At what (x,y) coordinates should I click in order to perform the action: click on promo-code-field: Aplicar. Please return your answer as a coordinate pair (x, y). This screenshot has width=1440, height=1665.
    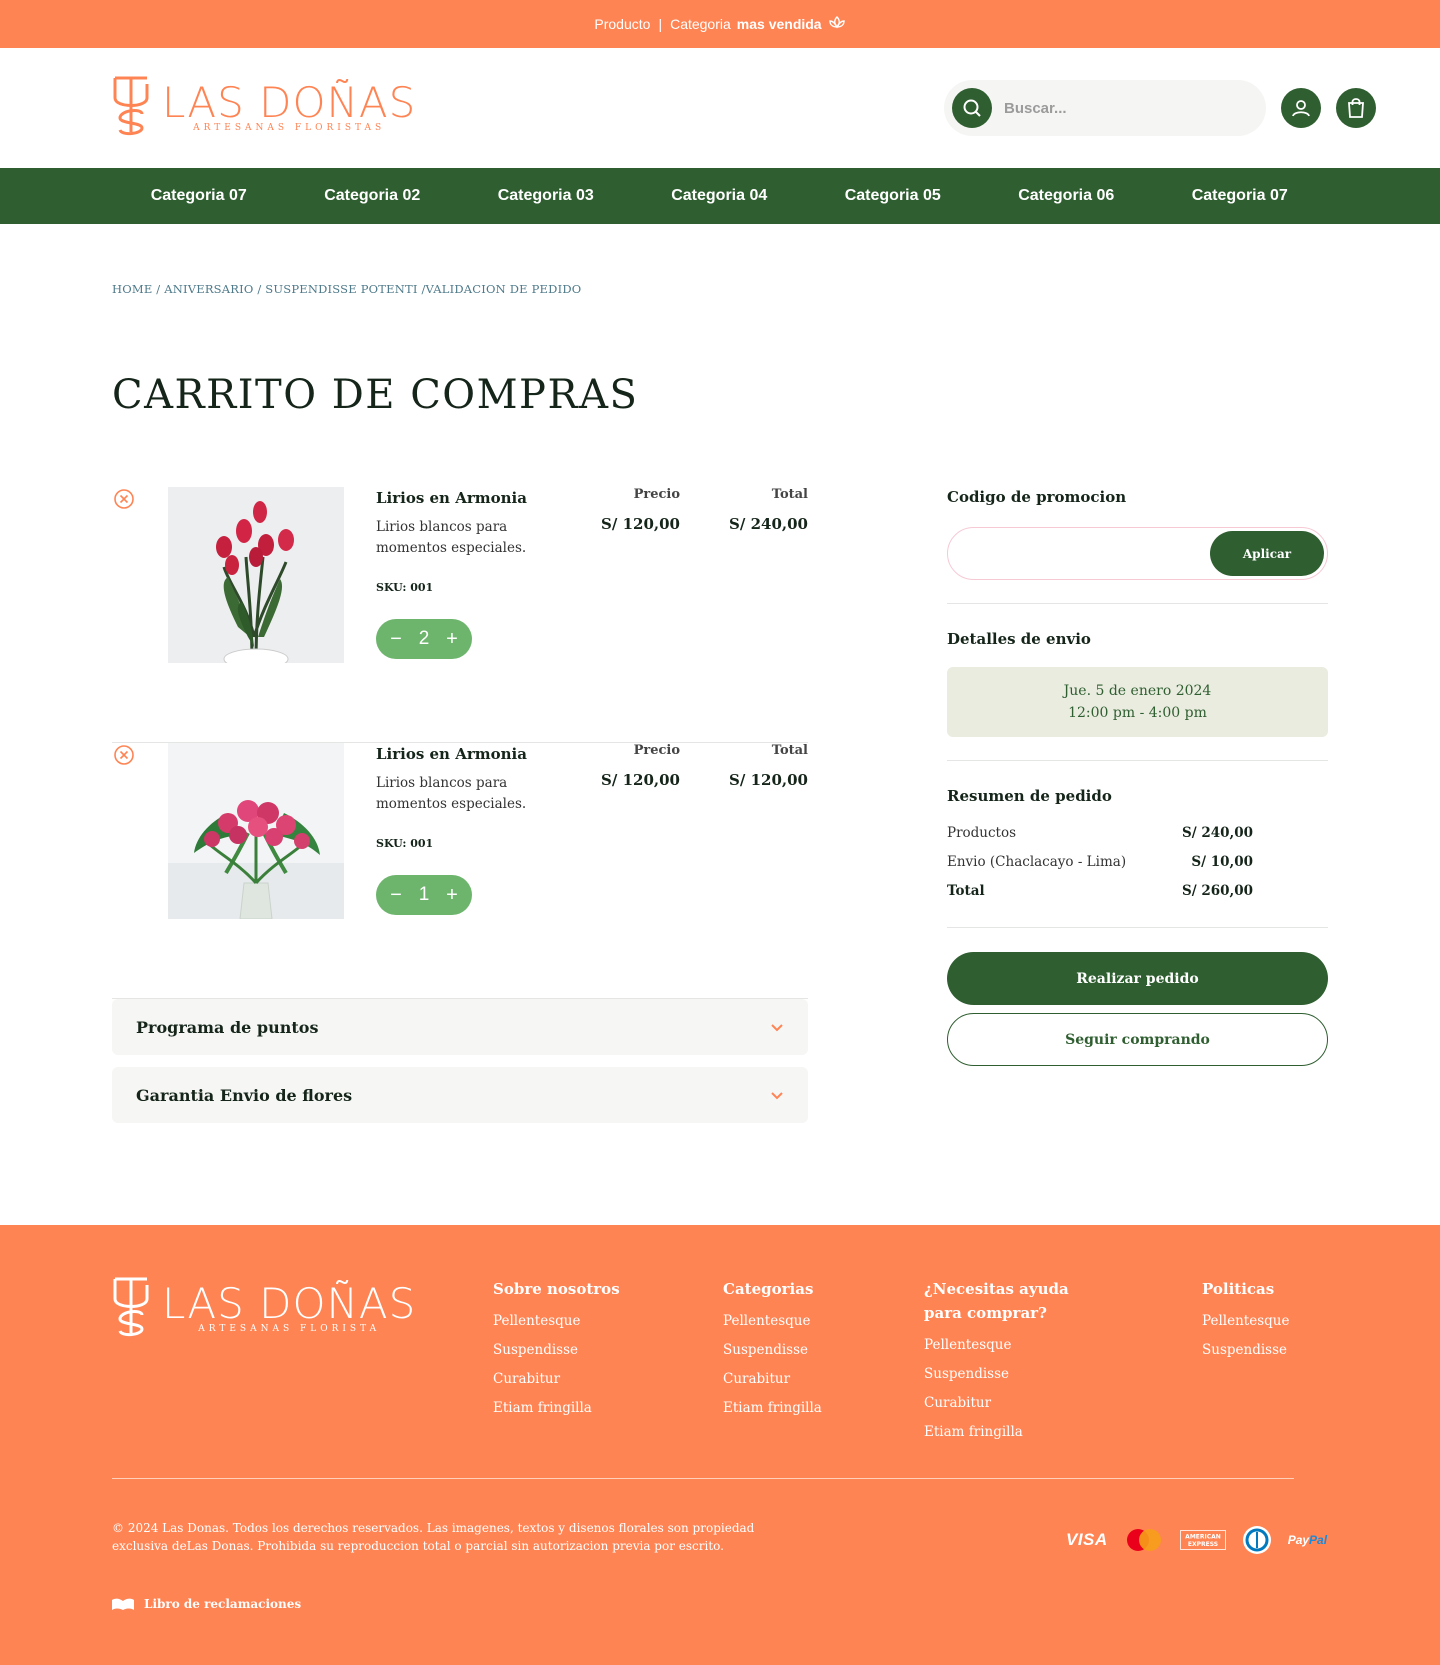
    Looking at the image, I should click on (1137, 553).